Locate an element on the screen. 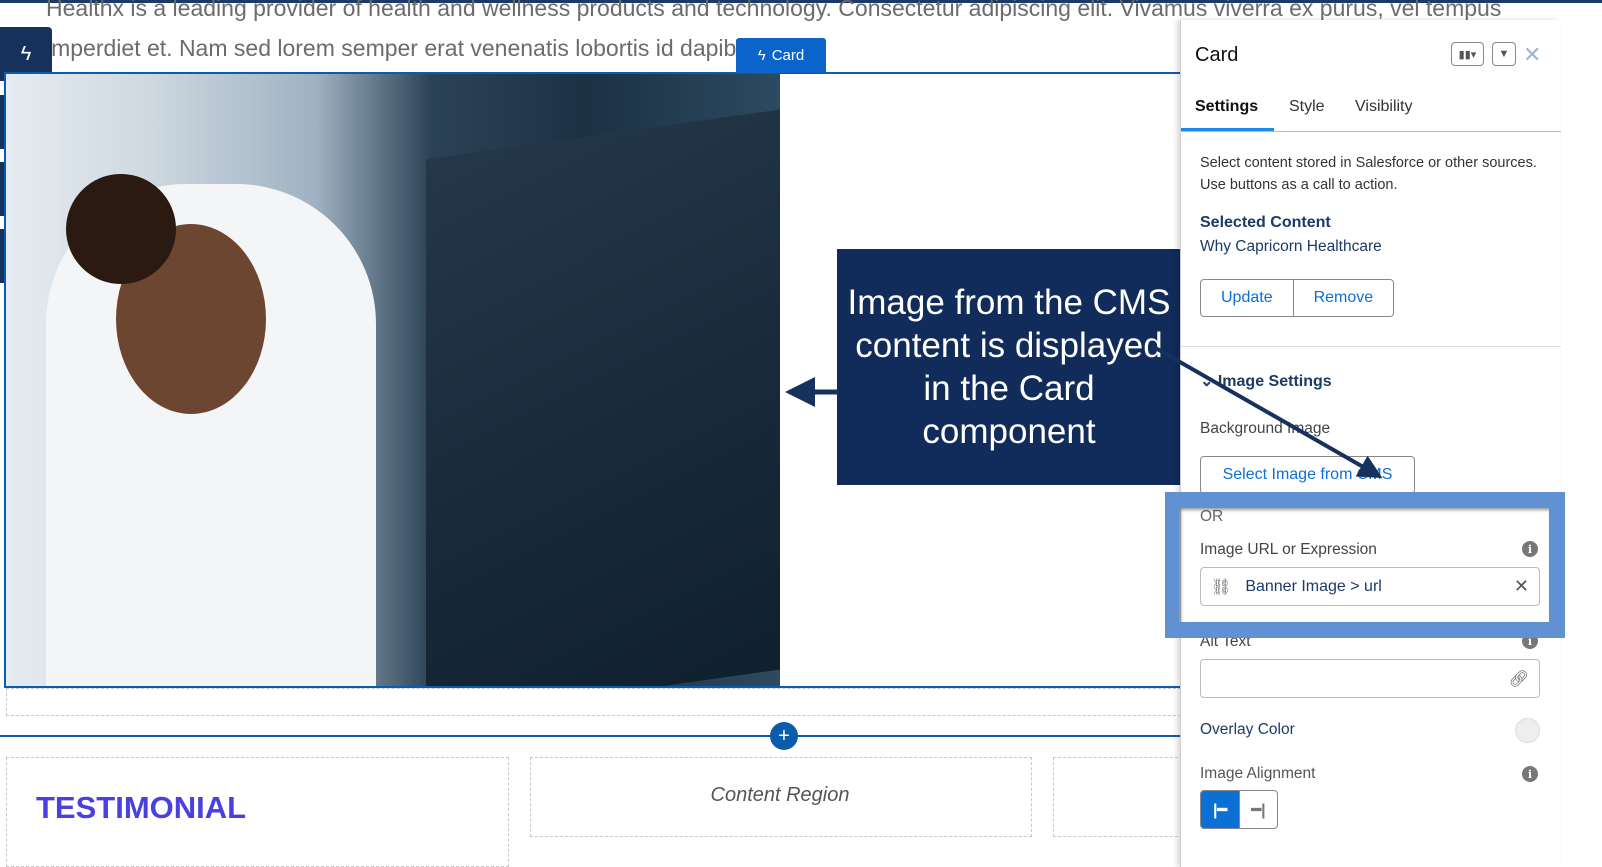 The image size is (1602, 867). image-settings-label: Image Settings is located at coordinates (1274, 381).